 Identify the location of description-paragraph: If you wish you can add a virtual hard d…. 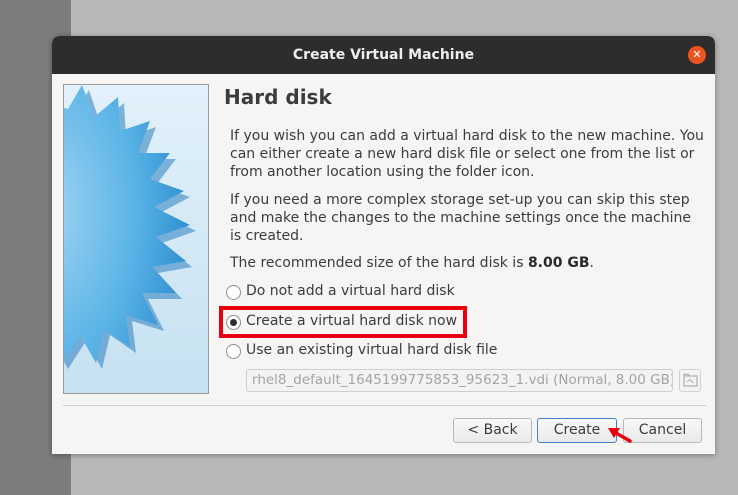
(467, 154).